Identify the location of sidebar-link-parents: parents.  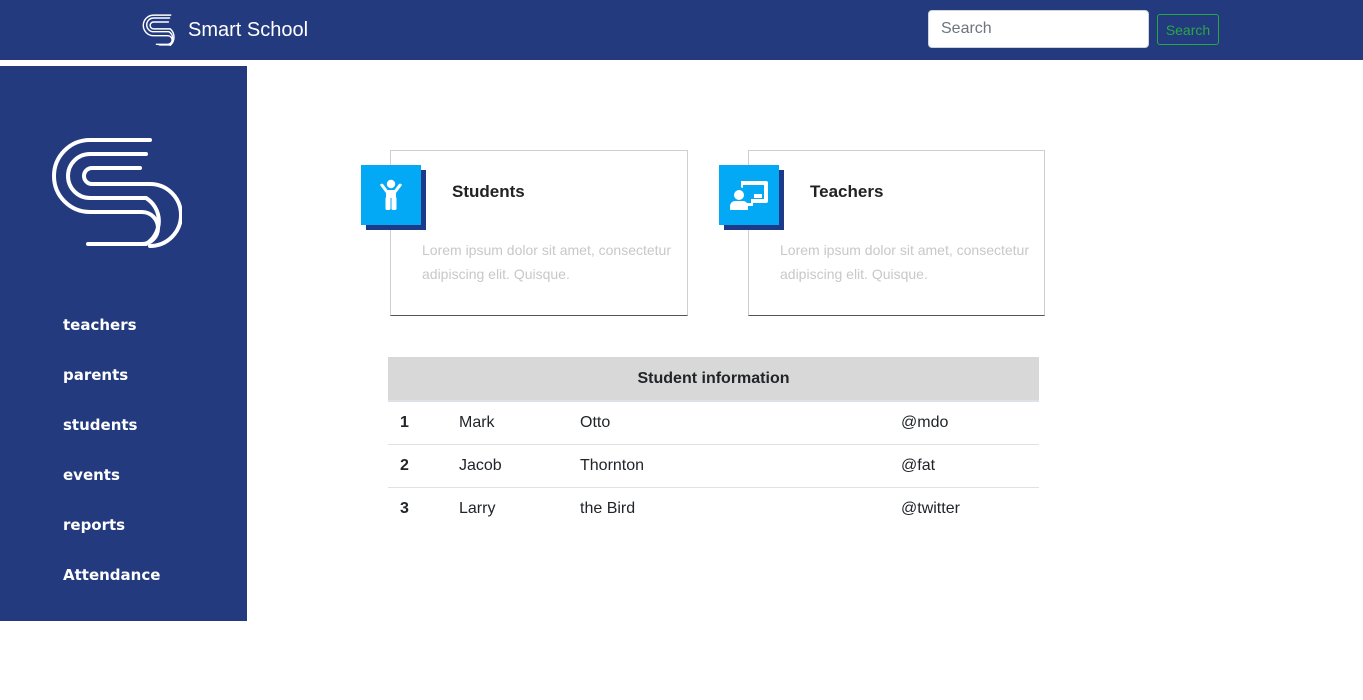
(111, 375).